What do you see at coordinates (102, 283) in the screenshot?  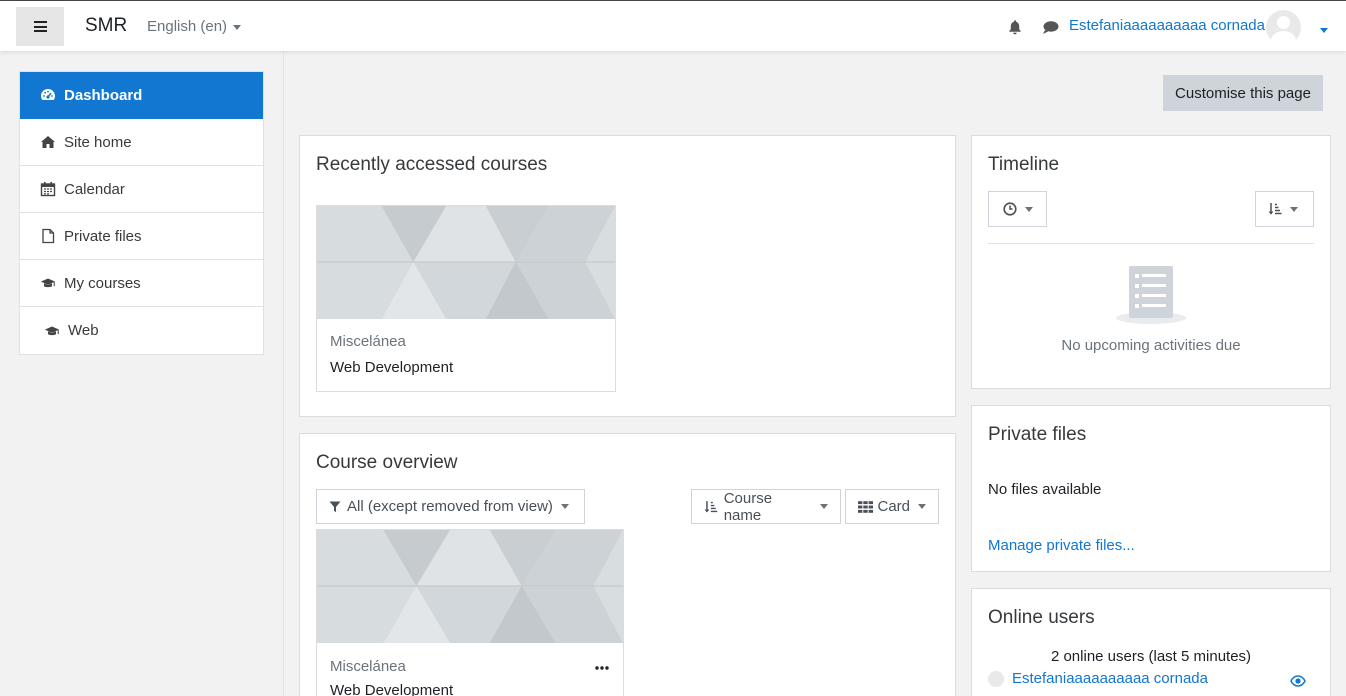 I see `sidebar-item-label: My courses` at bounding box center [102, 283].